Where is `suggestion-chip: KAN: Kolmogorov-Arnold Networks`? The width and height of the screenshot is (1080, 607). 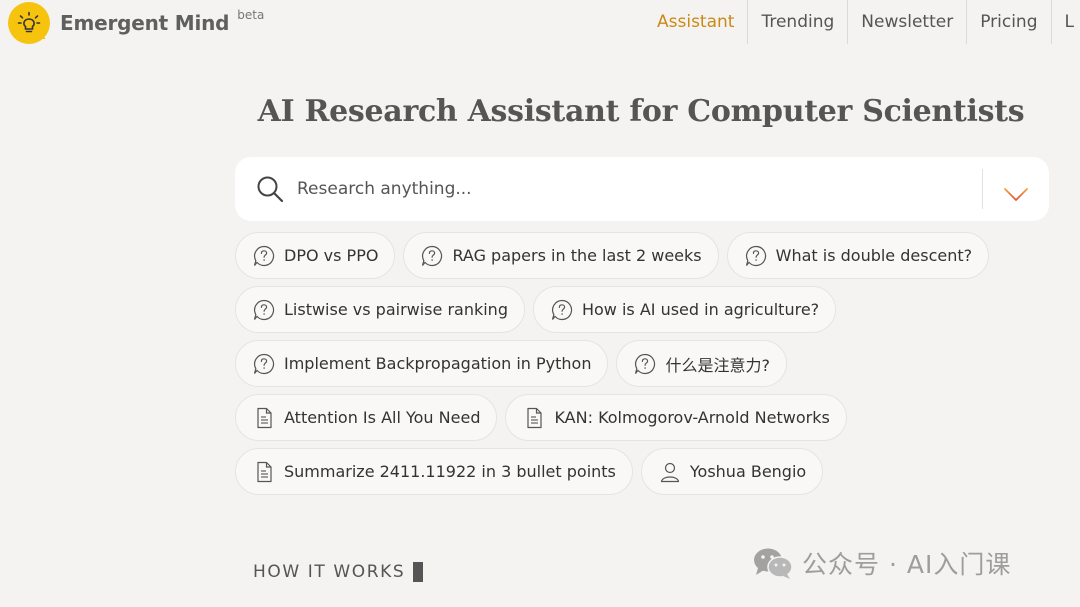
suggestion-chip: KAN: Kolmogorov-Arnold Networks is located at coordinates (676, 417).